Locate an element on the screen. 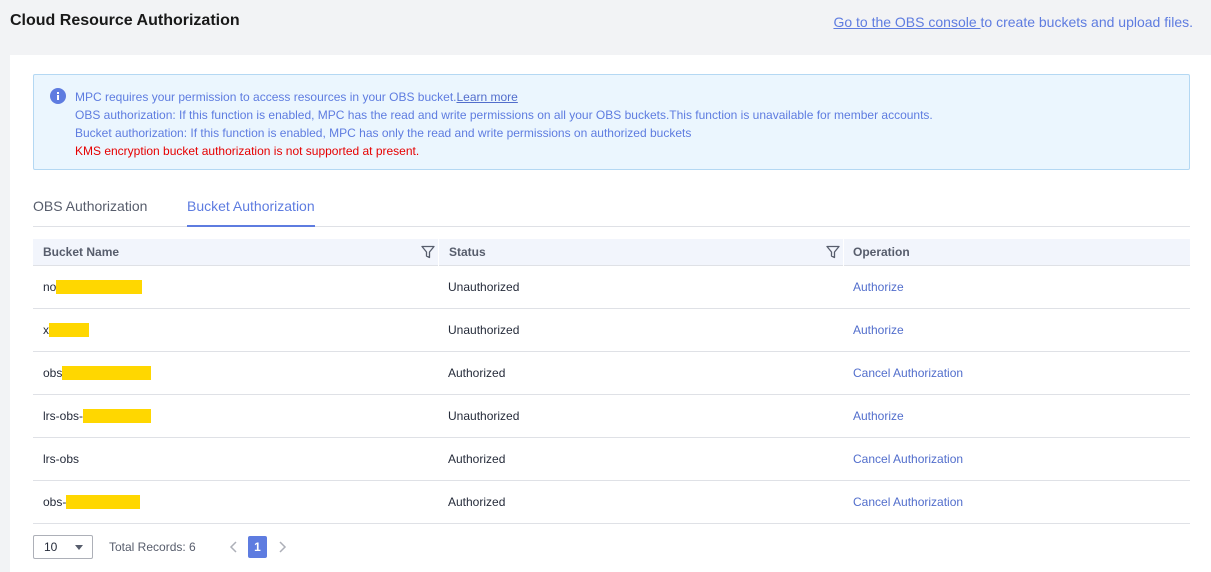  header-hint-text: to create buckets and upload files. is located at coordinates (1086, 22).